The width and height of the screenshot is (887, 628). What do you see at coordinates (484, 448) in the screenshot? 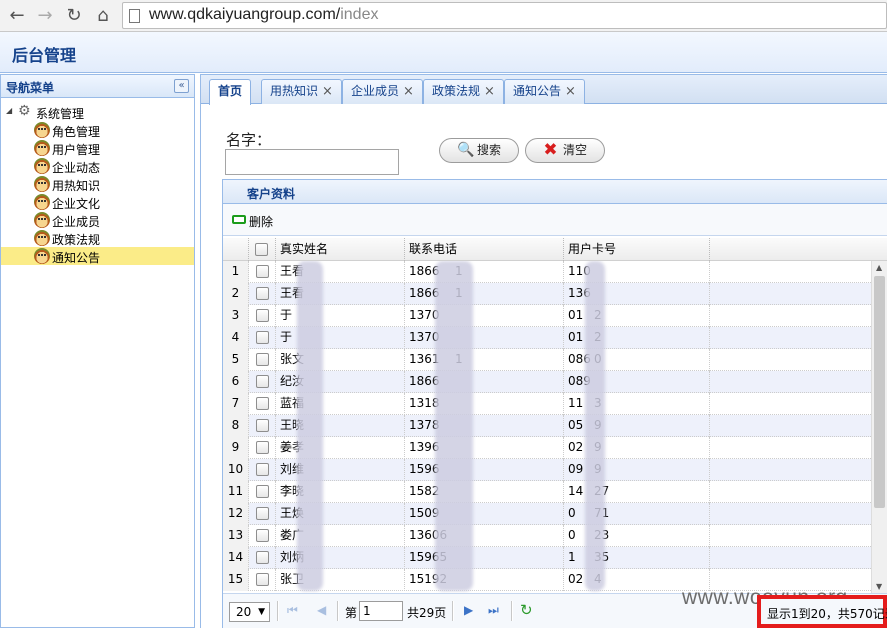
I see `cell-phone: 1396` at bounding box center [484, 448].